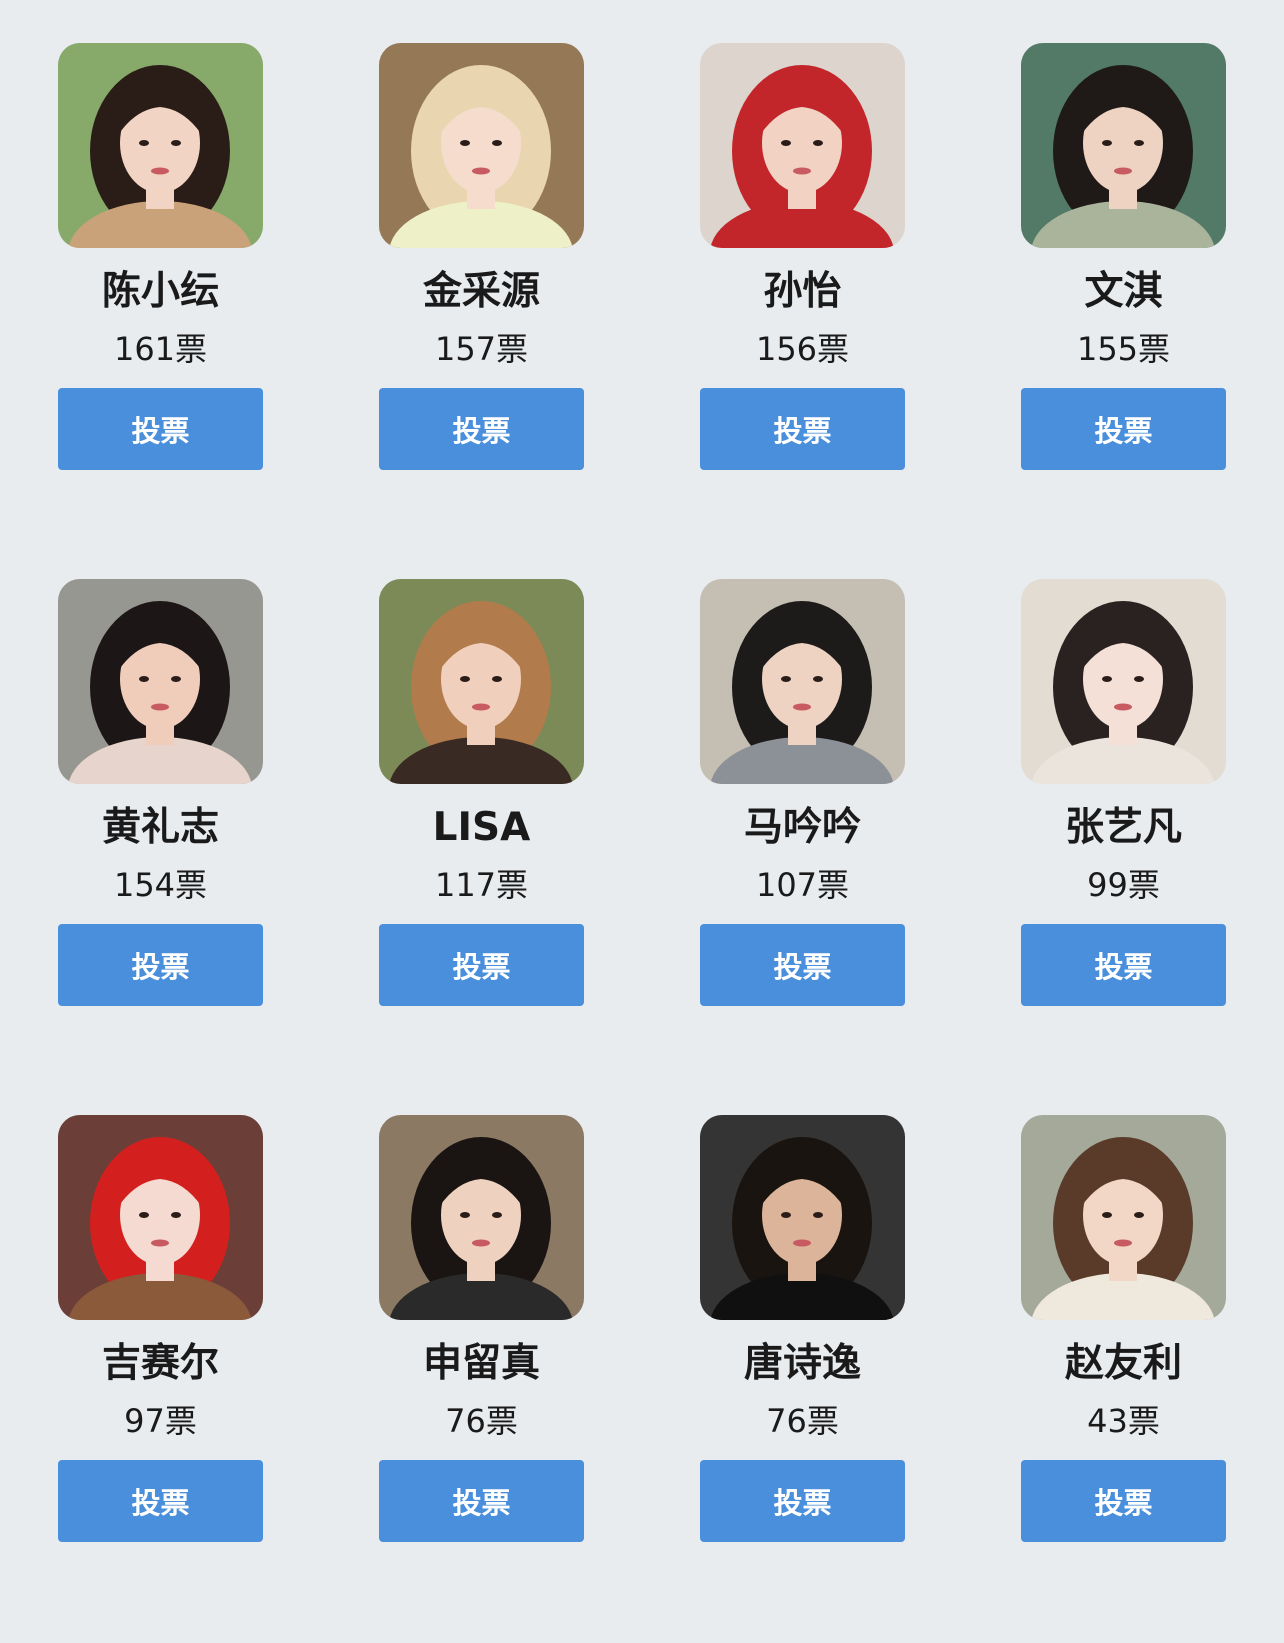 This screenshot has width=1284, height=1643. Describe the element at coordinates (160, 827) in the screenshot. I see `candidate-name: 黄礼志` at that location.